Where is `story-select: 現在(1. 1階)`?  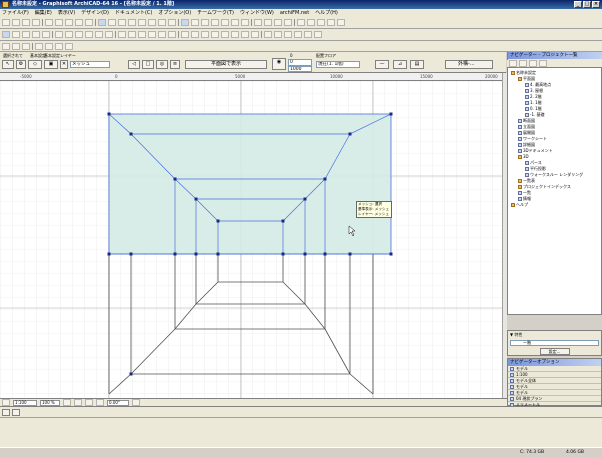
story-select: 現在(1. 1階) is located at coordinates (338, 64).